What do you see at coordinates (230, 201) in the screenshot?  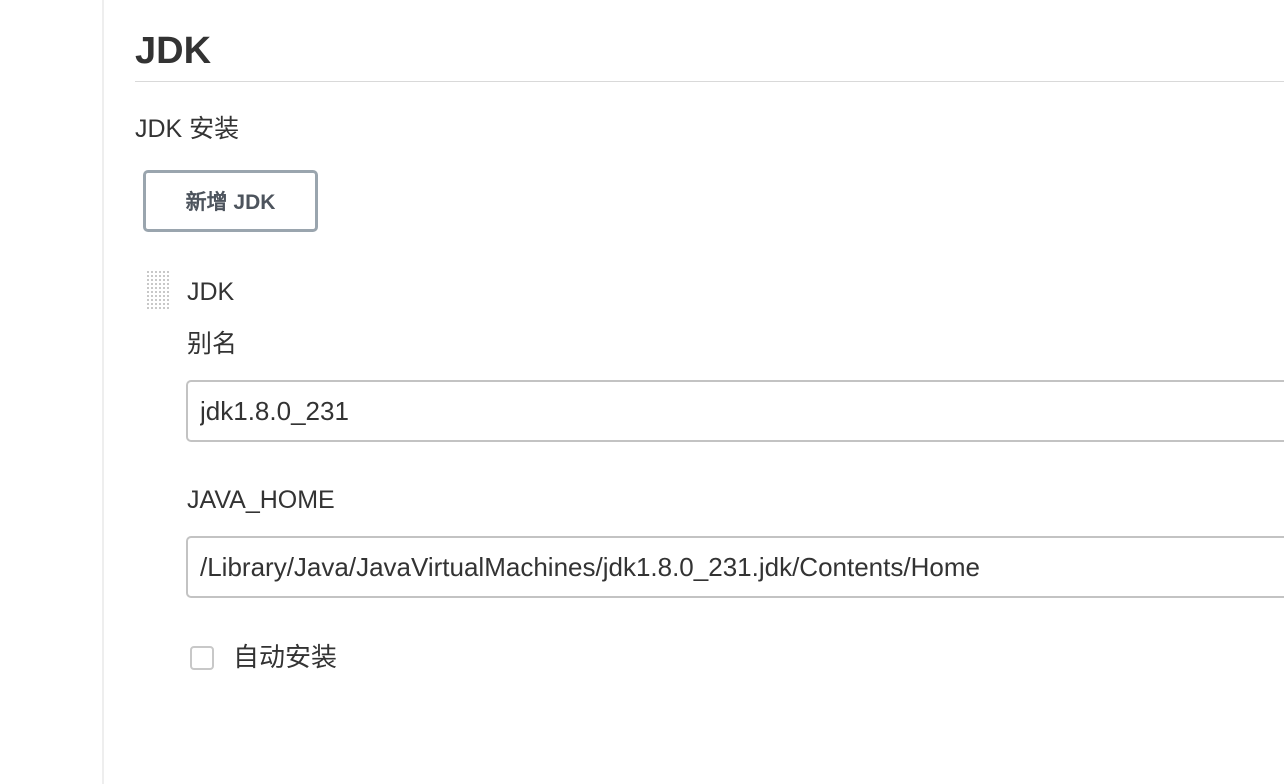 I see `add-jdk-button: 新增 JDK` at bounding box center [230, 201].